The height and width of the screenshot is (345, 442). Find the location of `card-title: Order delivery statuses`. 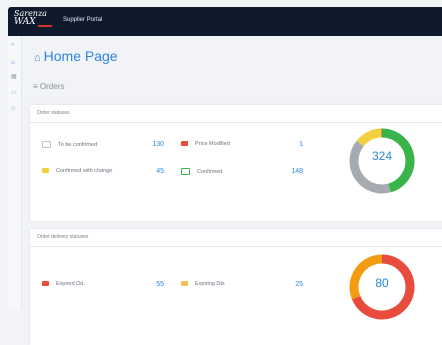

card-title: Order delivery statuses is located at coordinates (236, 238).